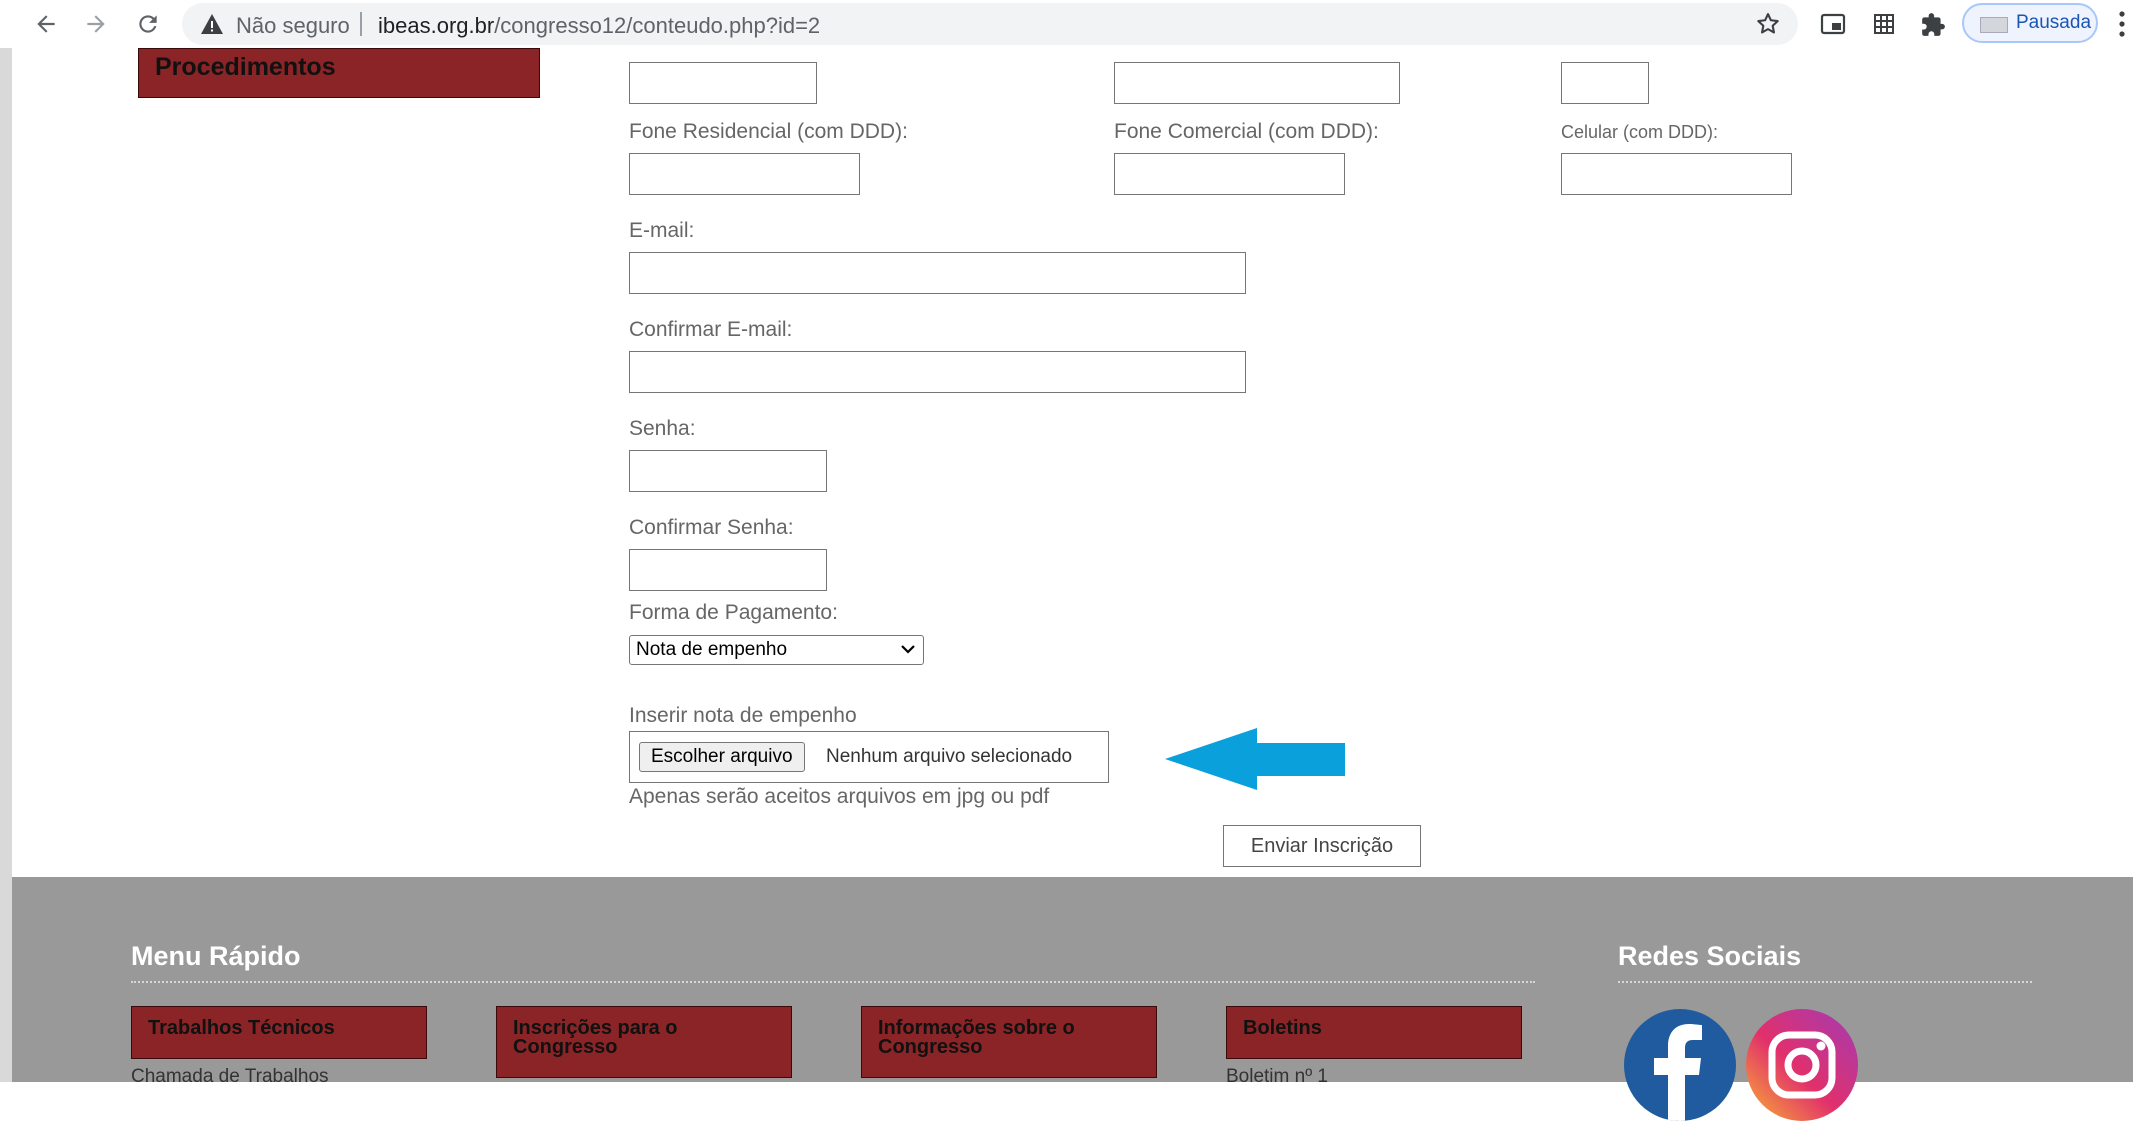 This screenshot has width=2133, height=1121. I want to click on menu-divider, so click(833, 982).